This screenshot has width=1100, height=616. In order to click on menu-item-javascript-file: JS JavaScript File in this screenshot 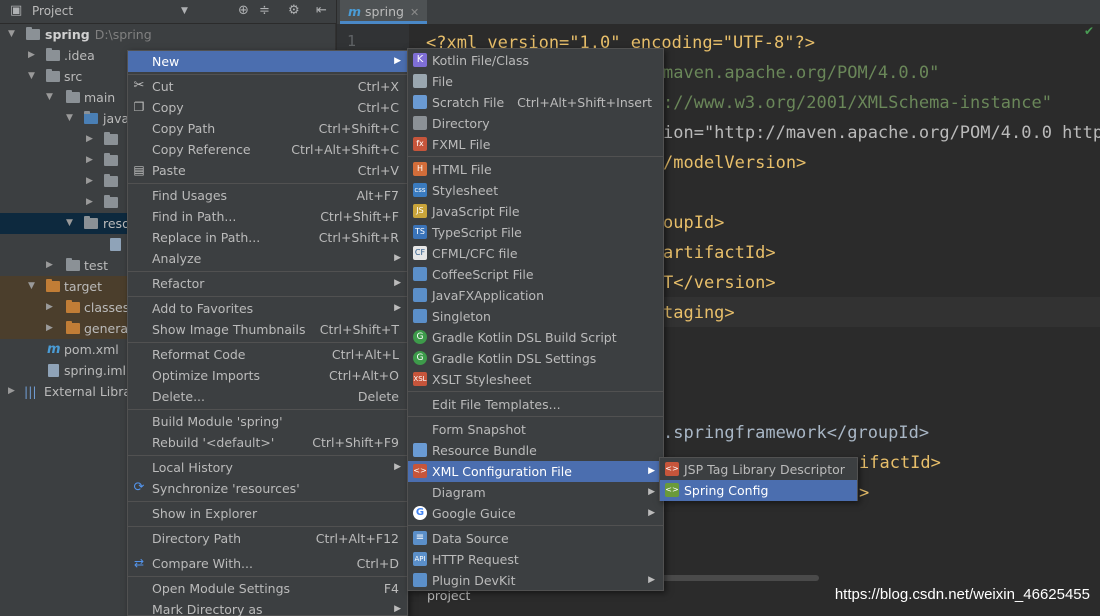, I will do `click(535, 211)`.